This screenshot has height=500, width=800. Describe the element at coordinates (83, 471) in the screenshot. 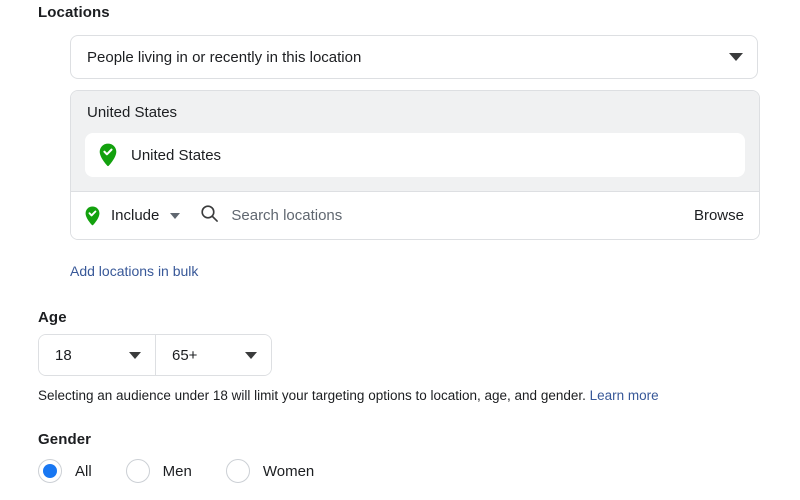

I see `gender-option-label: All` at that location.